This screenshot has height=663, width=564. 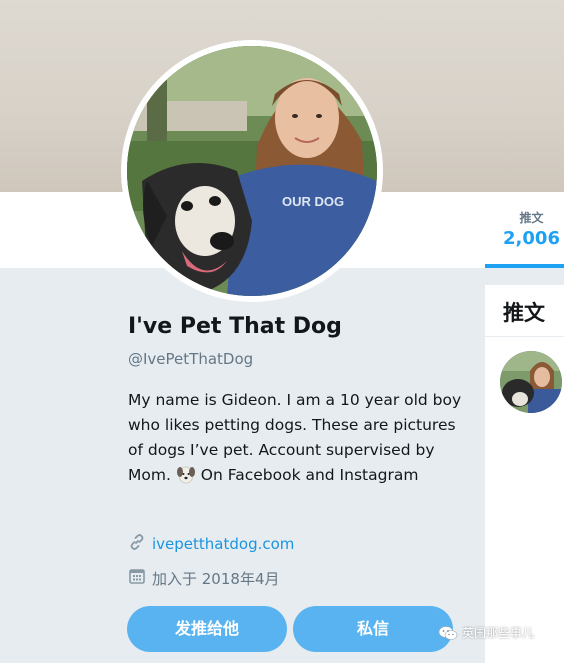 What do you see at coordinates (531, 382) in the screenshot?
I see `tweet-author-avatar` at bounding box center [531, 382].